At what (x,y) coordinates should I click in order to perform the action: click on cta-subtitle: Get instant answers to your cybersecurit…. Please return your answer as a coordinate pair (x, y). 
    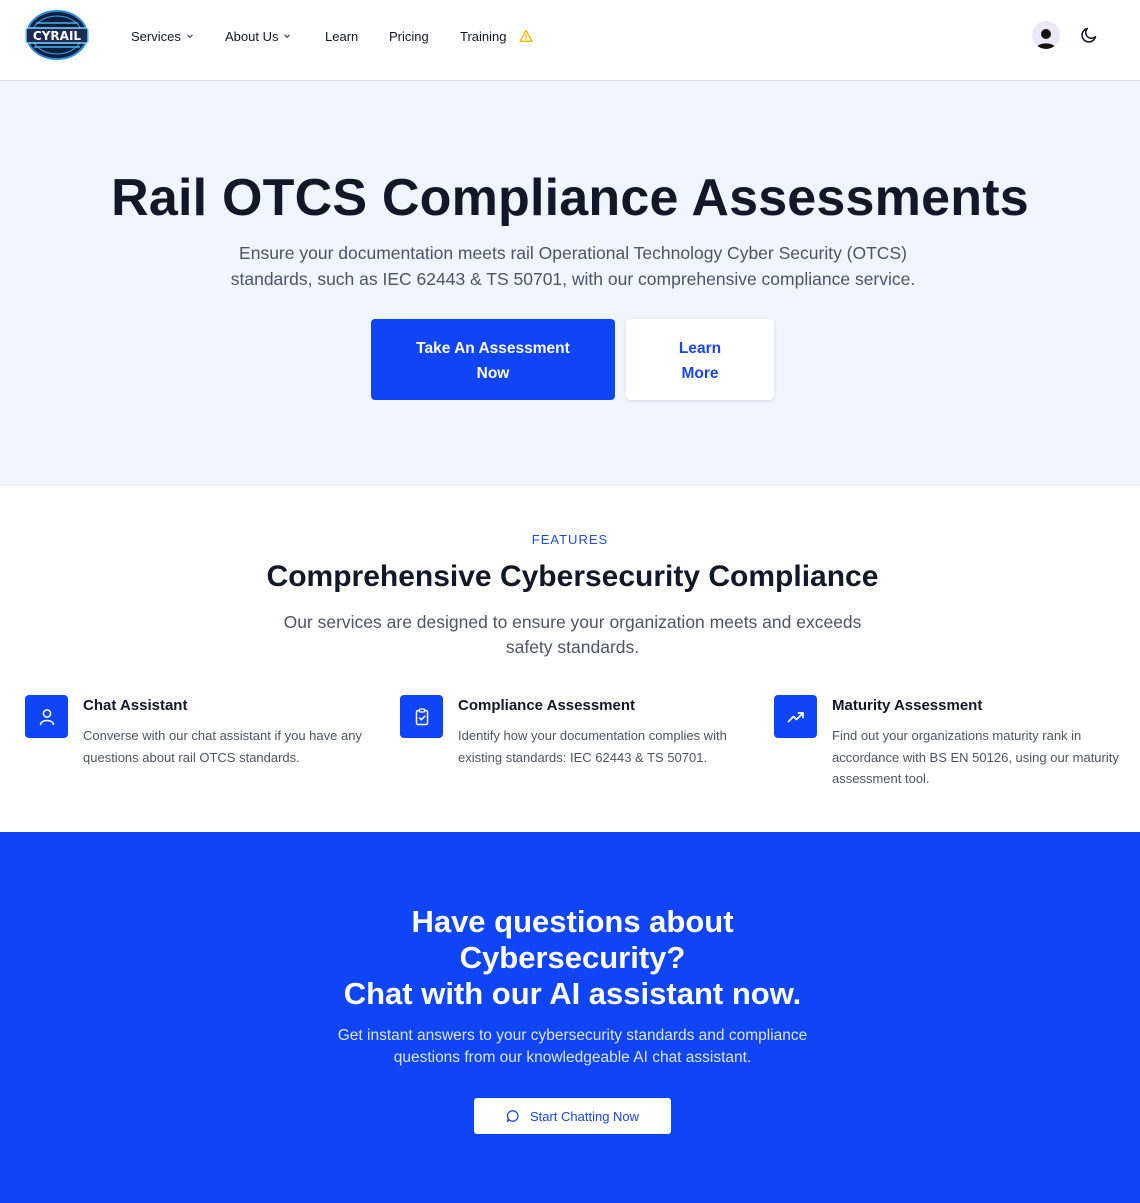
    Looking at the image, I should click on (572, 1046).